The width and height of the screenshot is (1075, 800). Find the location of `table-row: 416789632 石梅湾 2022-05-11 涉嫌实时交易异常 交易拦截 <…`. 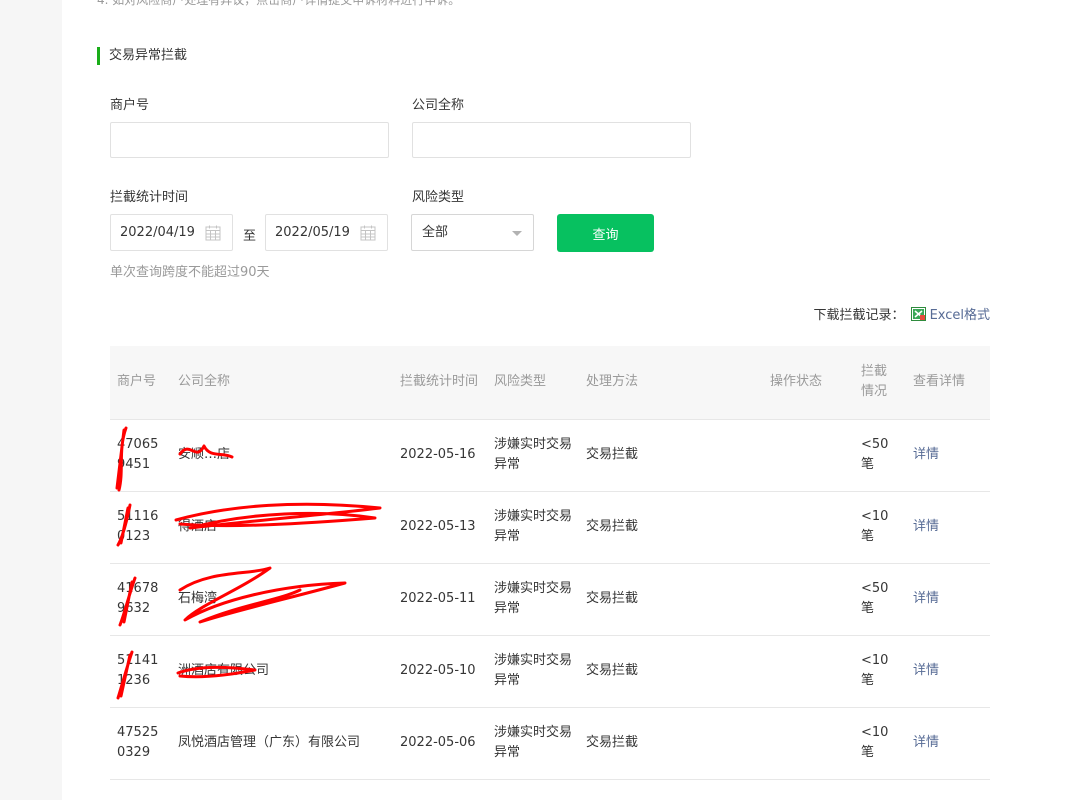

table-row: 416789632 石梅湾 2022-05-11 涉嫌实时交易异常 交易拦截 <… is located at coordinates (550, 599).